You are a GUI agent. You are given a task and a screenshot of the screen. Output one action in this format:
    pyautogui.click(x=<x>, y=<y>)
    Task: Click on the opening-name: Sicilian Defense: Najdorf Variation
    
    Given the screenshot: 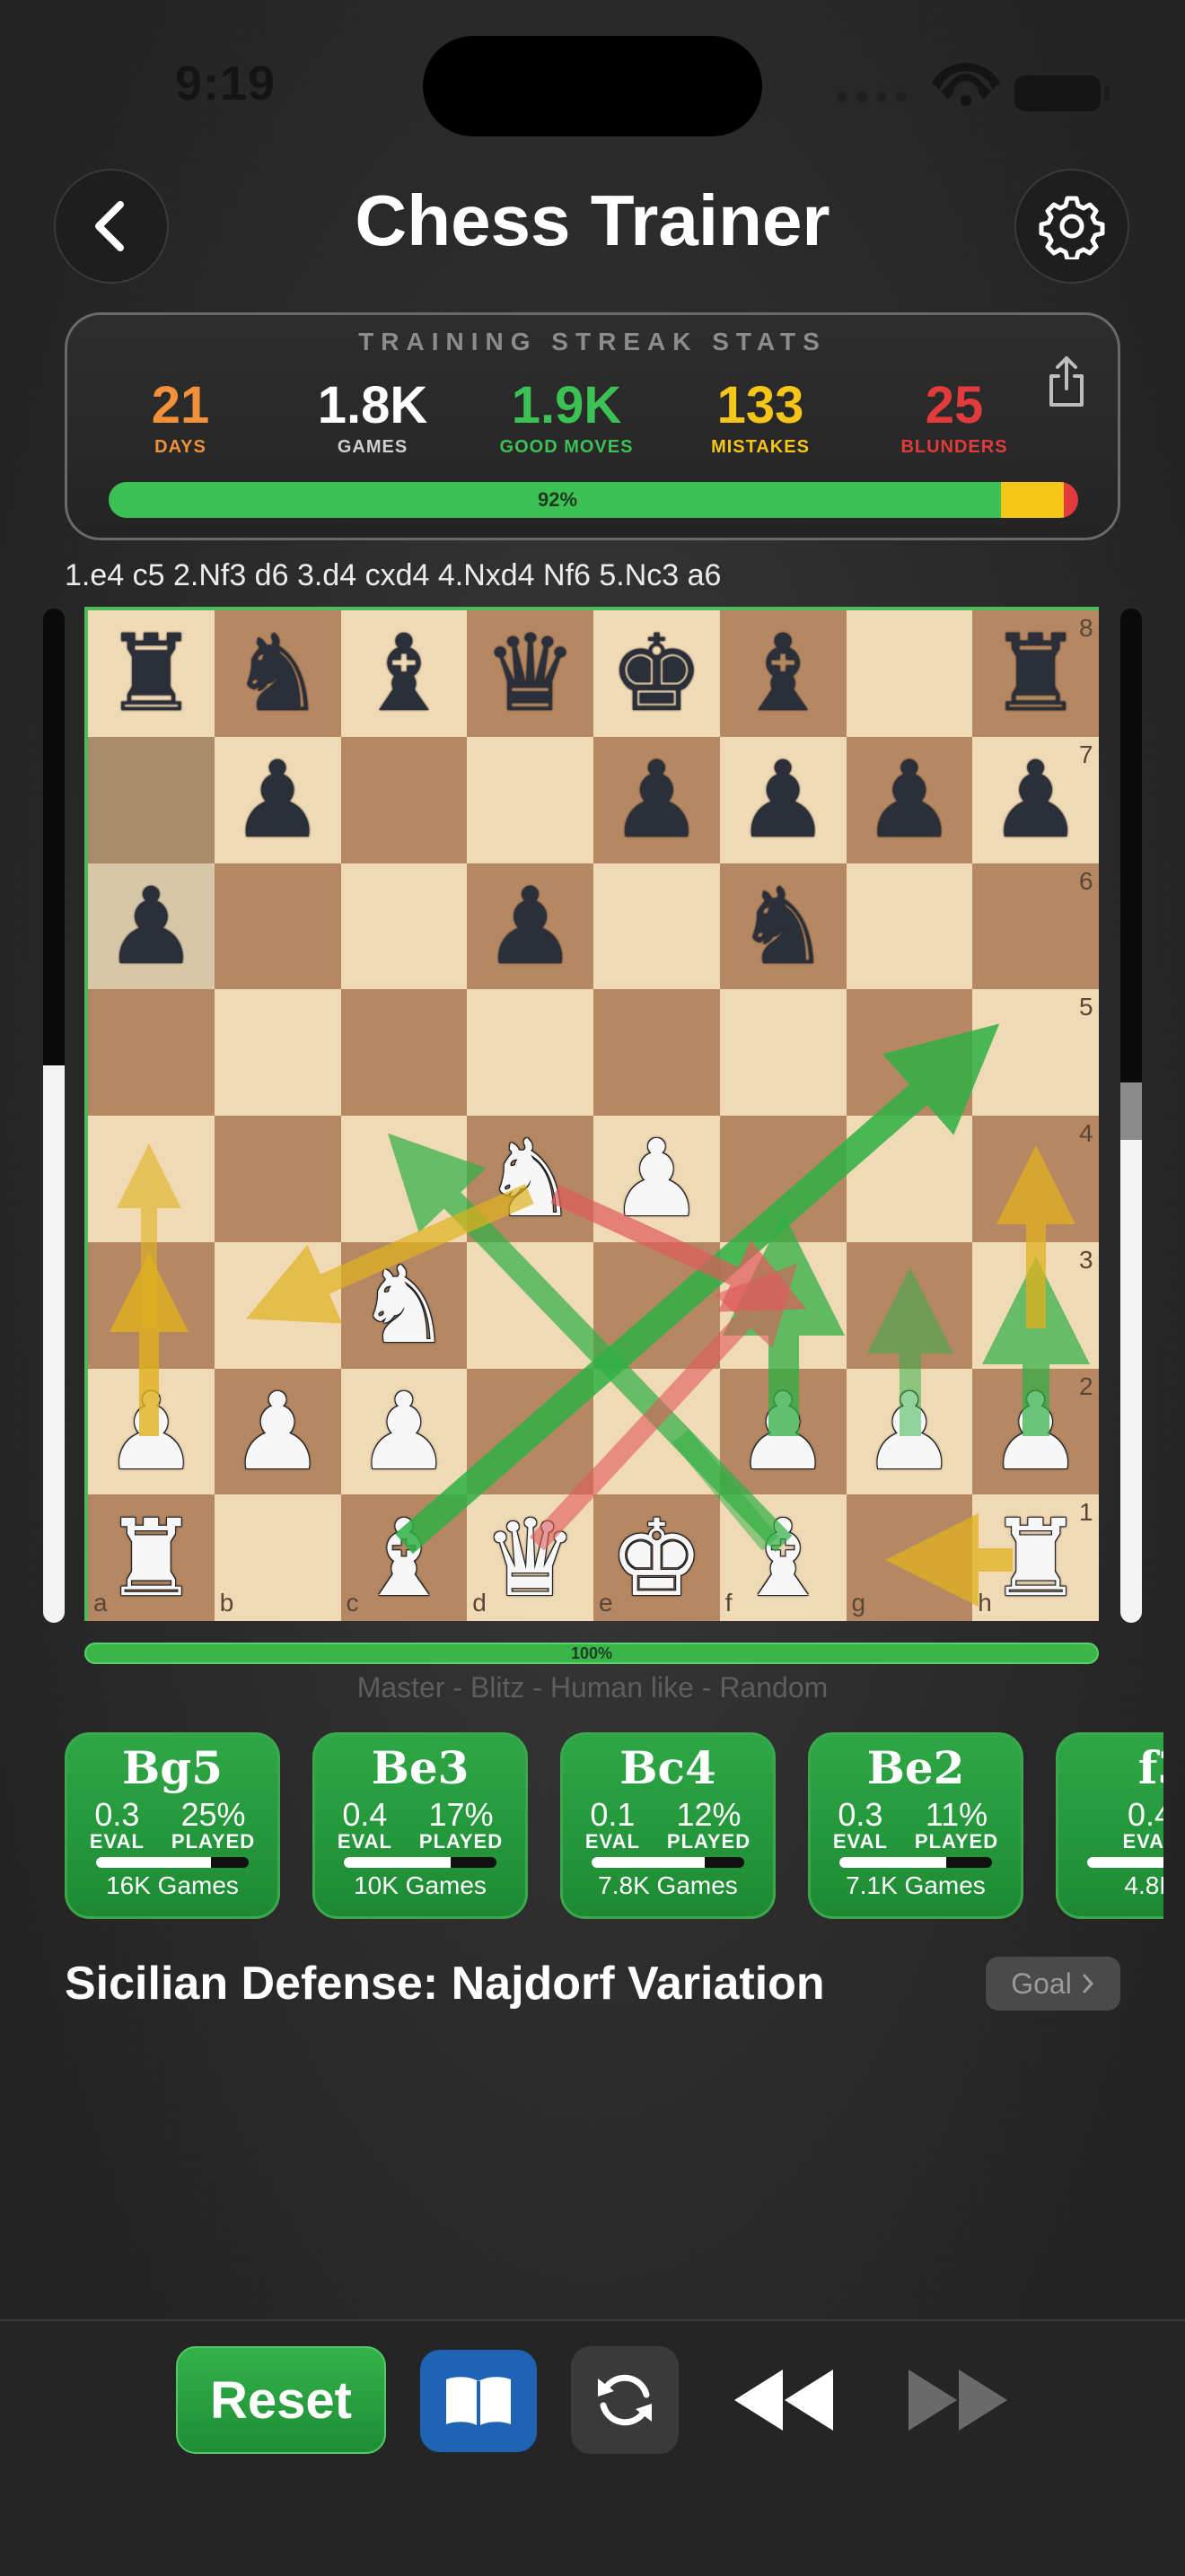 What is the action you would take?
    pyautogui.click(x=445, y=1984)
    